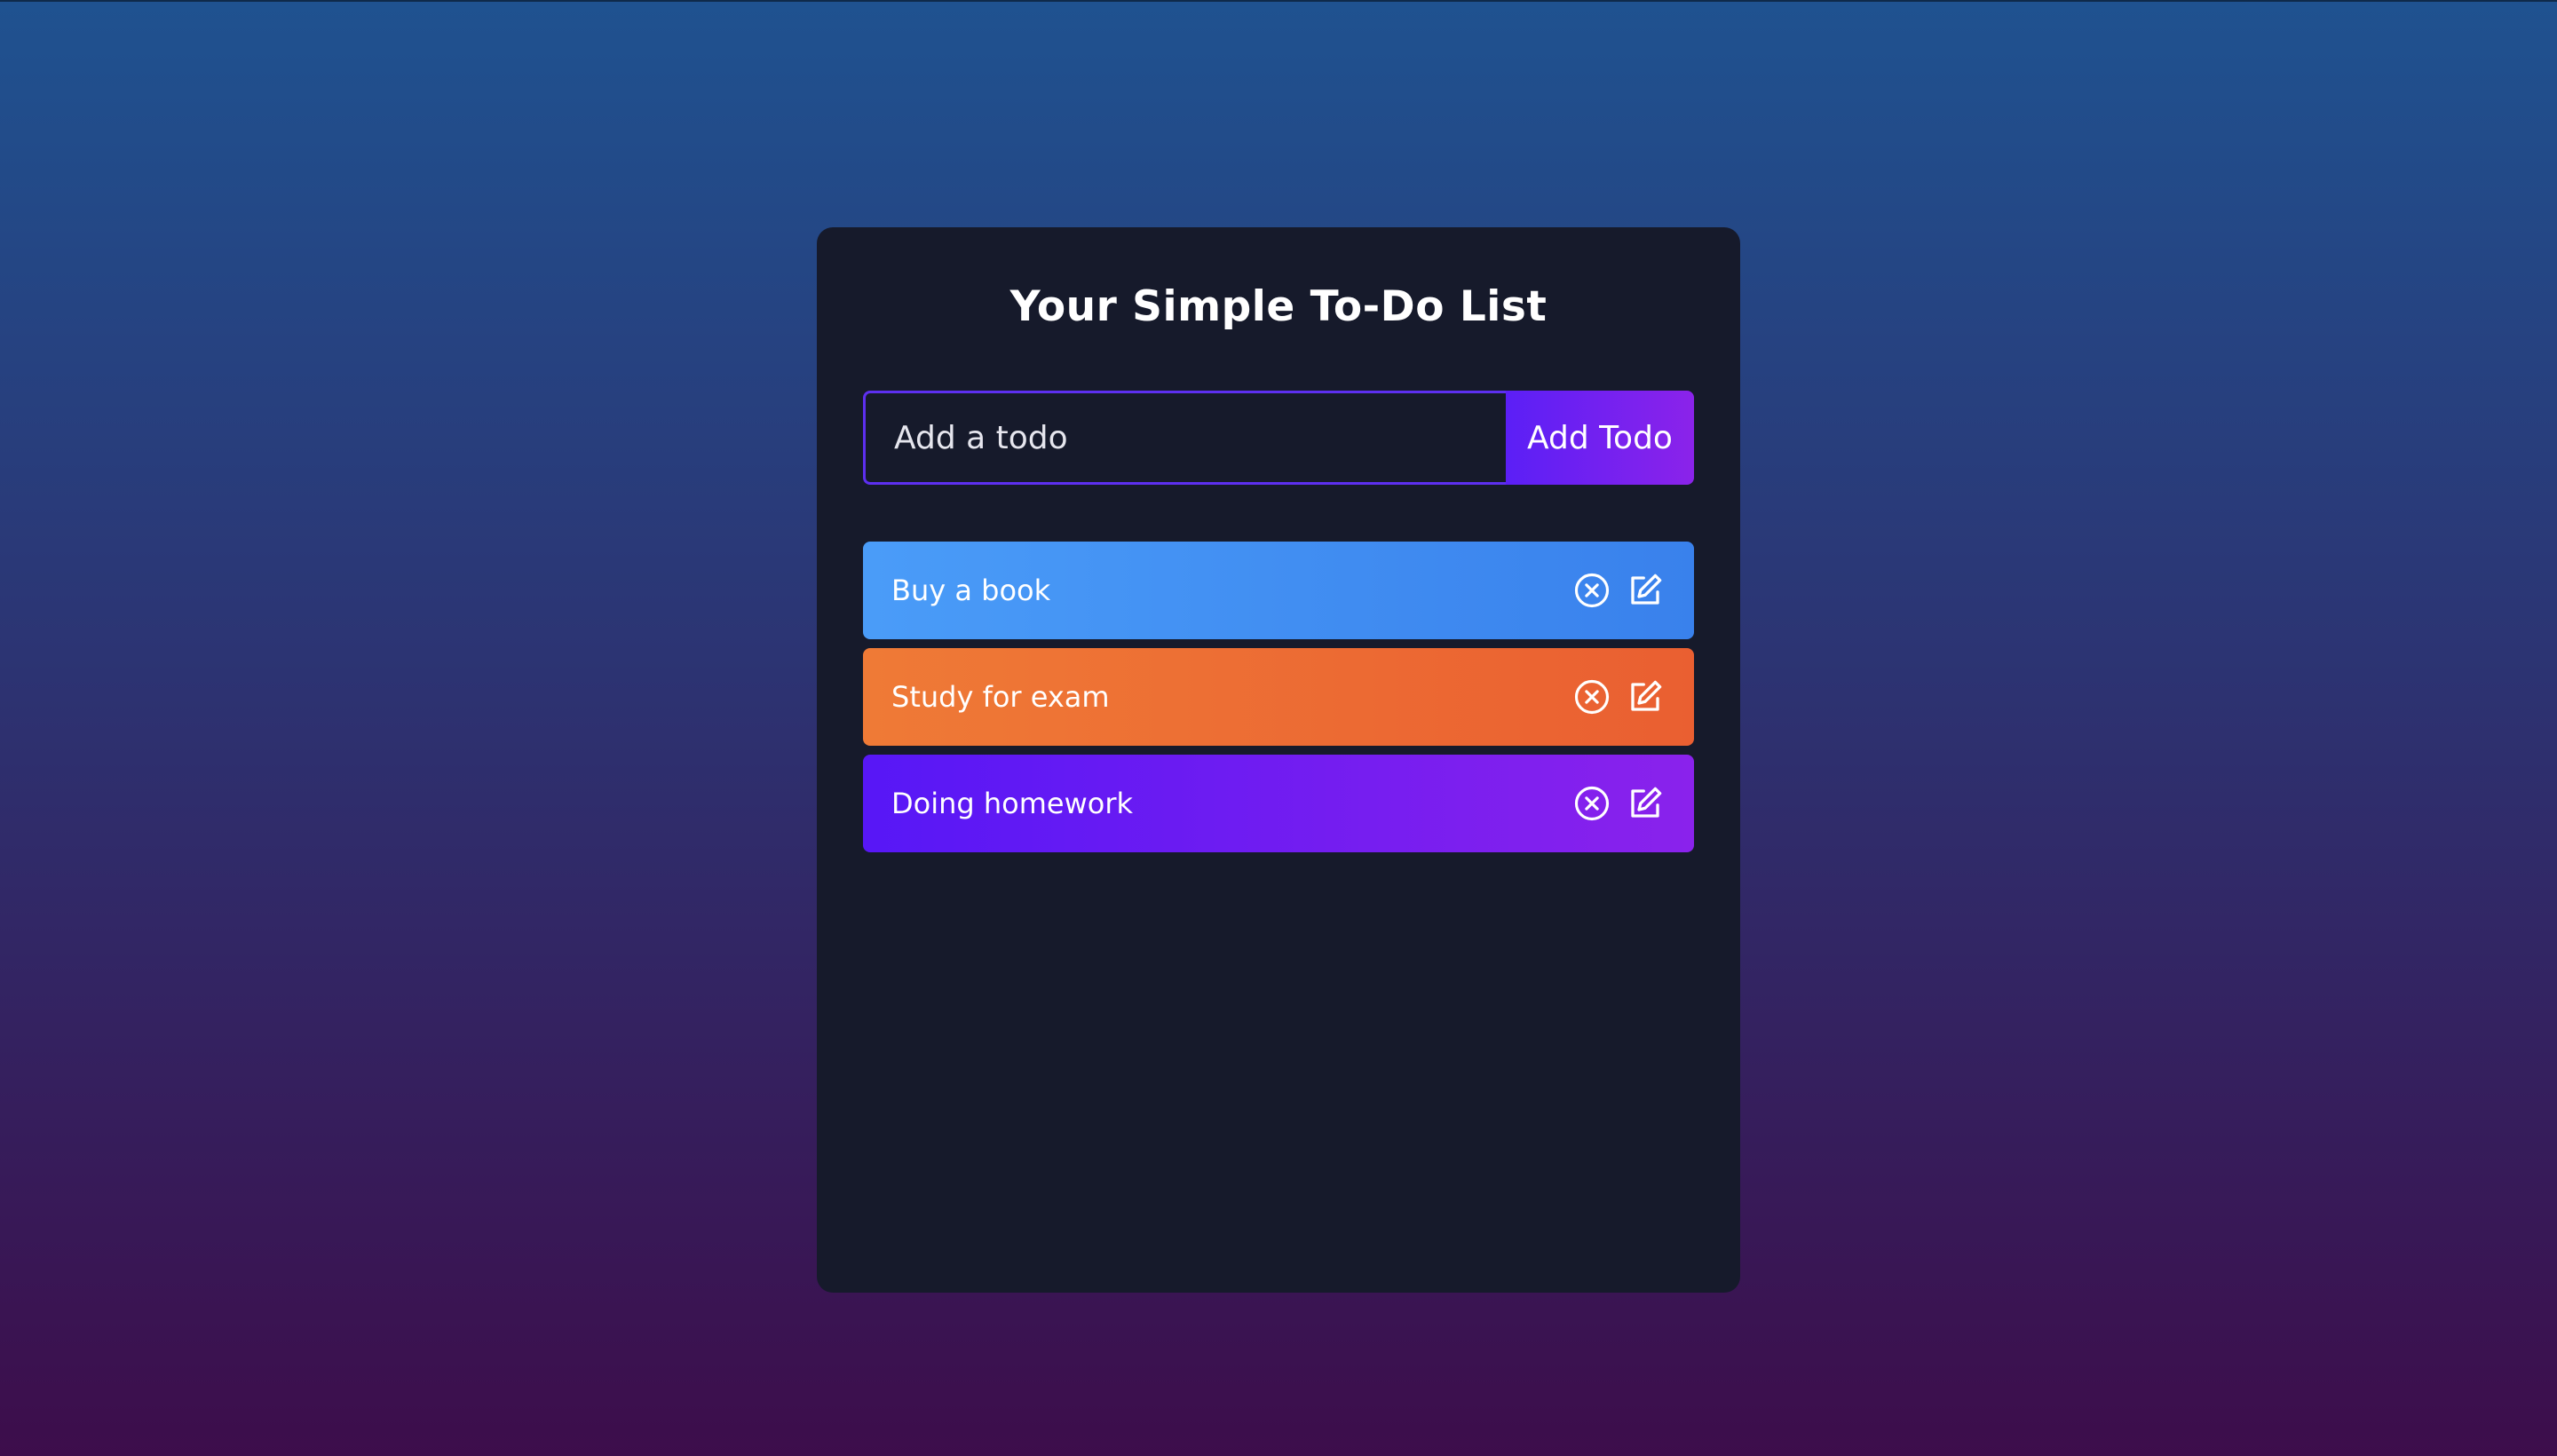 The image size is (2557, 1456). I want to click on todo-item-text: Buy a book, so click(971, 590).